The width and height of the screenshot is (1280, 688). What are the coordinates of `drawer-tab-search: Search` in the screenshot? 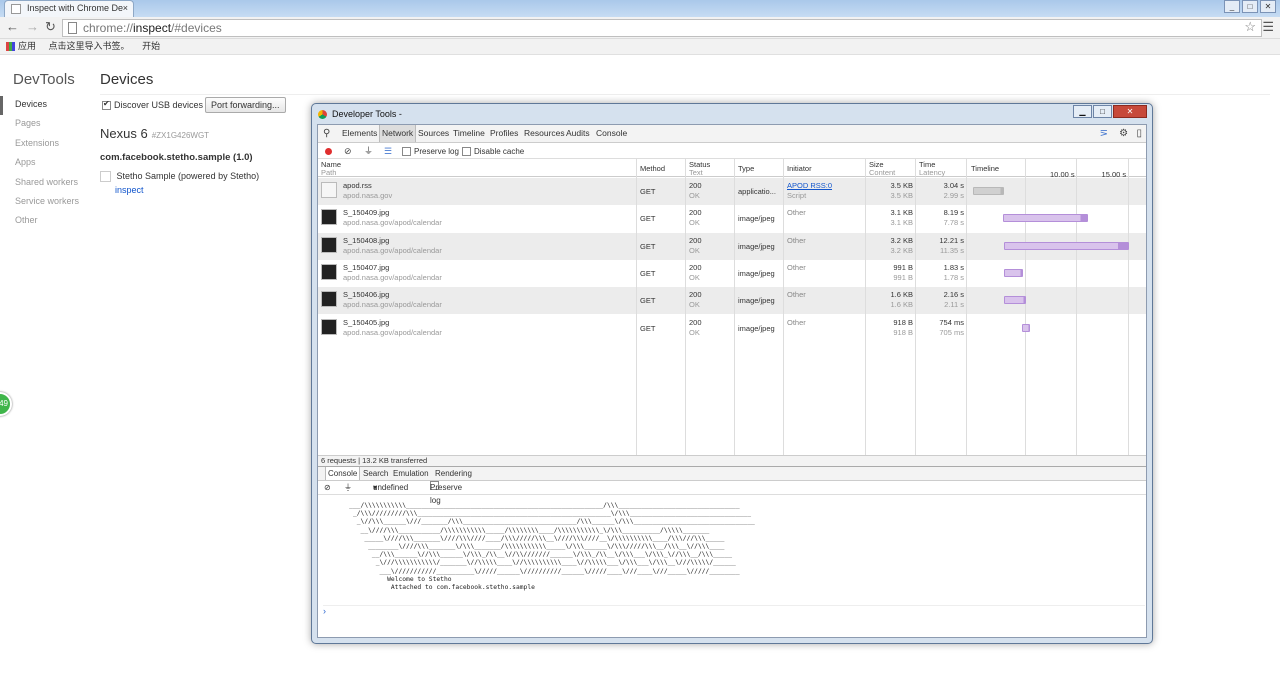 It's located at (375, 473).